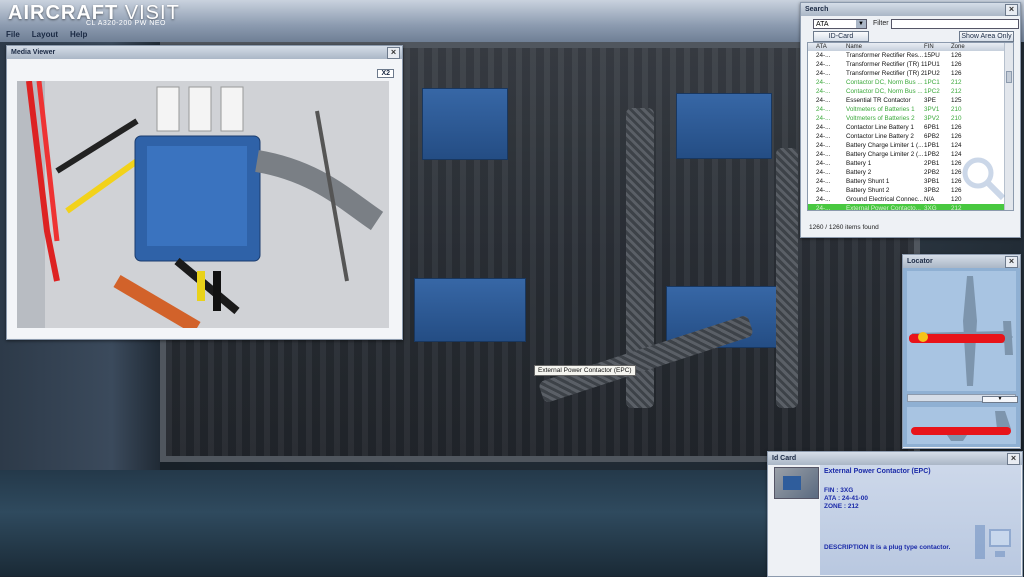  I want to click on table-row: 24-... Contactor DC, Norm Bus ... 1PC1 212, so click(910, 82).